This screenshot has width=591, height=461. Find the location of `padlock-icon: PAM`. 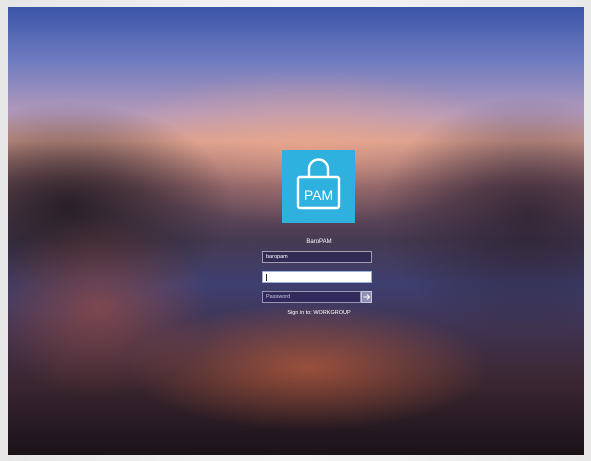

padlock-icon: PAM is located at coordinates (318, 186).